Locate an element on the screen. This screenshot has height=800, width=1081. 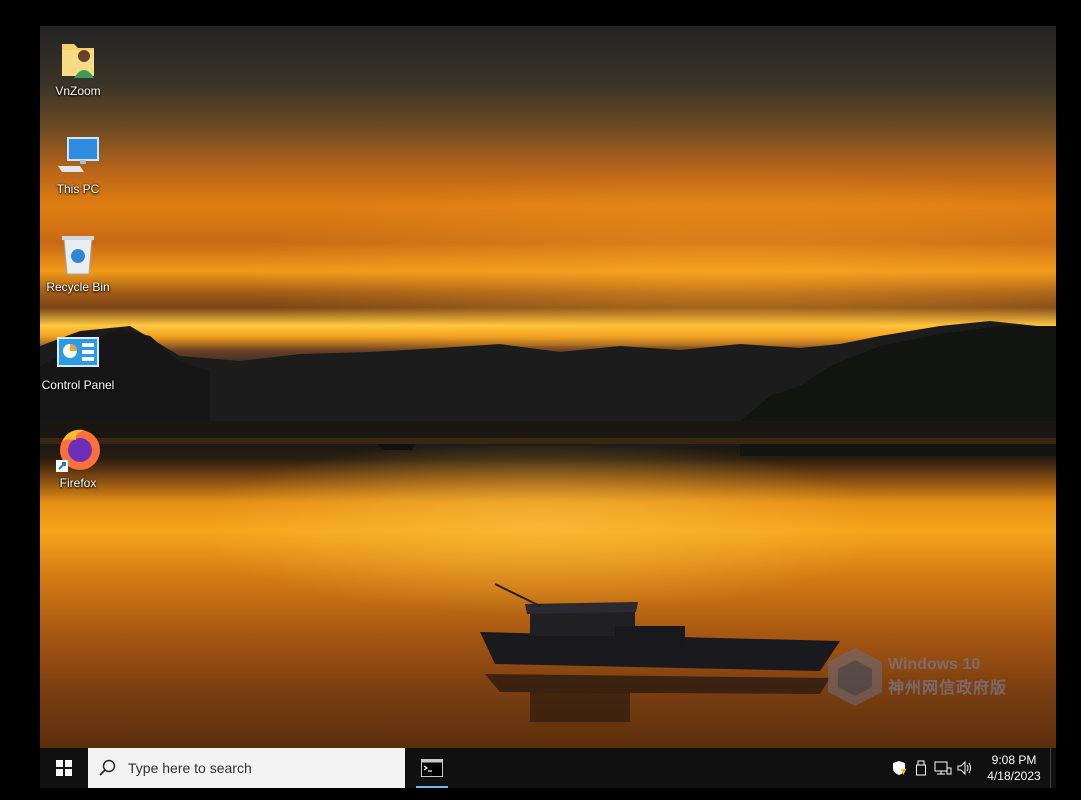
firefox-icon is located at coordinates (78, 450).